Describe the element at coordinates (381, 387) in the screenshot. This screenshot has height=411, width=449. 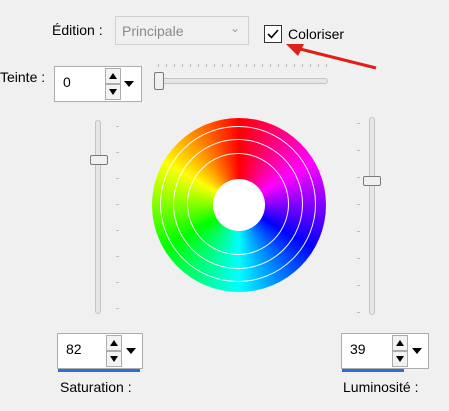
I see `luminosity-label: Luminosité :` at that location.